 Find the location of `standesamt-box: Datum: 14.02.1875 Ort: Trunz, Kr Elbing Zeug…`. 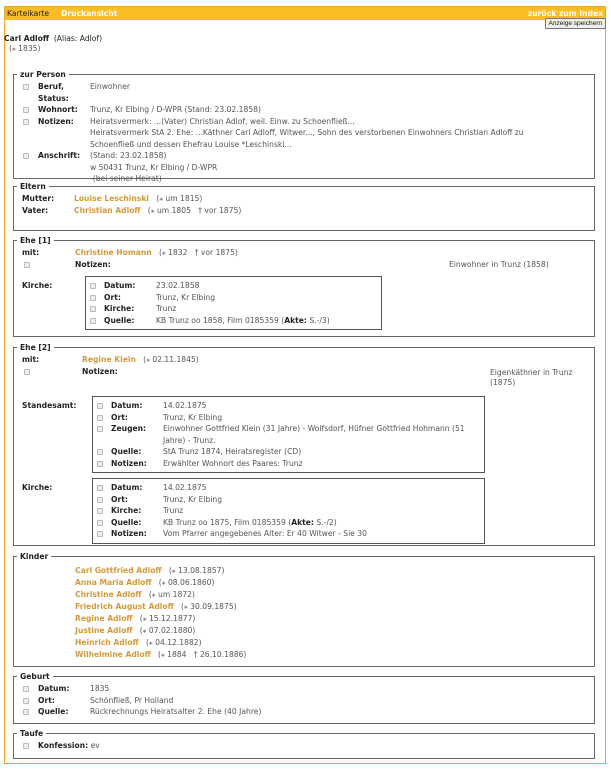

standesamt-box: Datum: 14.02.1875 Ort: Trunz, Kr Elbing Zeug… is located at coordinates (288, 434).